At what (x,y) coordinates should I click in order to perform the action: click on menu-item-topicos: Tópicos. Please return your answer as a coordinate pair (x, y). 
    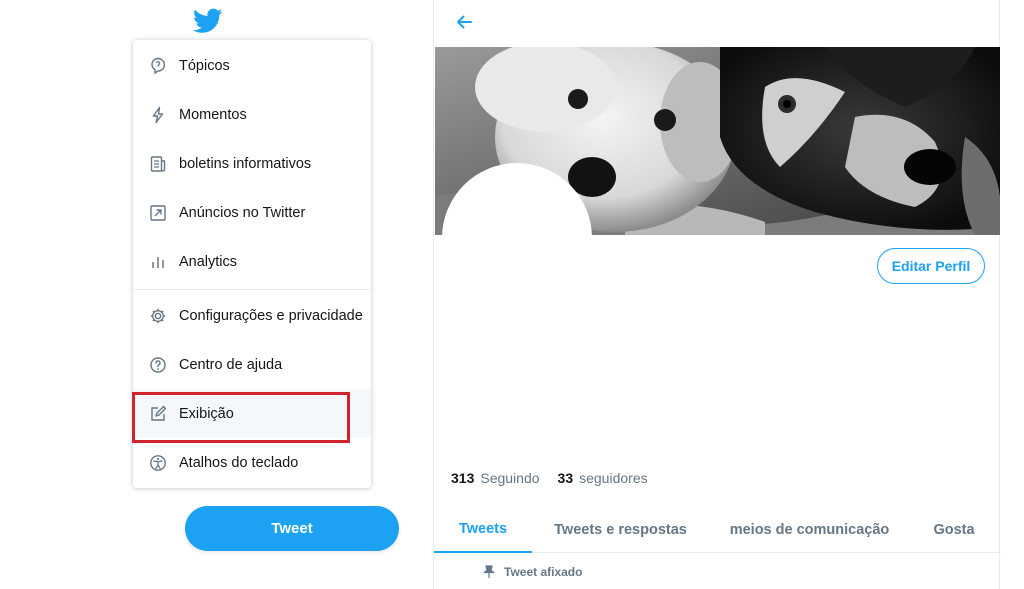
    Looking at the image, I should click on (252, 65).